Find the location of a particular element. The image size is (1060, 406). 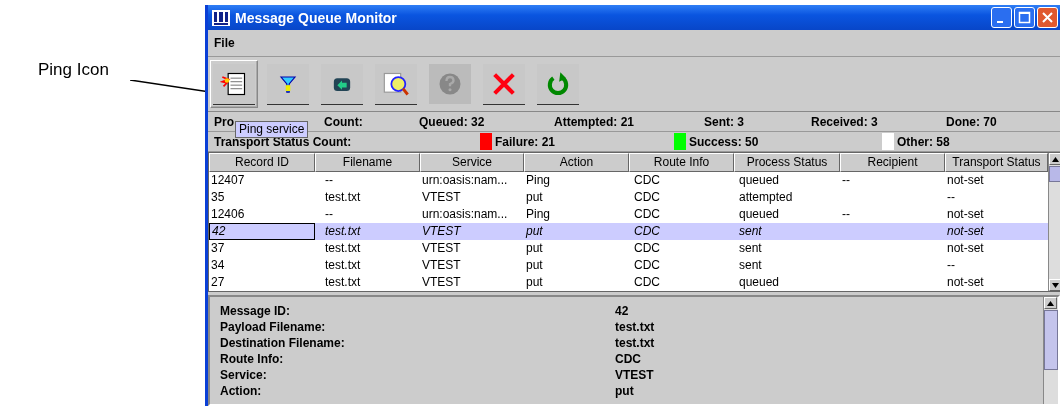

window-title: Message Queue Monitor is located at coordinates (316, 17).